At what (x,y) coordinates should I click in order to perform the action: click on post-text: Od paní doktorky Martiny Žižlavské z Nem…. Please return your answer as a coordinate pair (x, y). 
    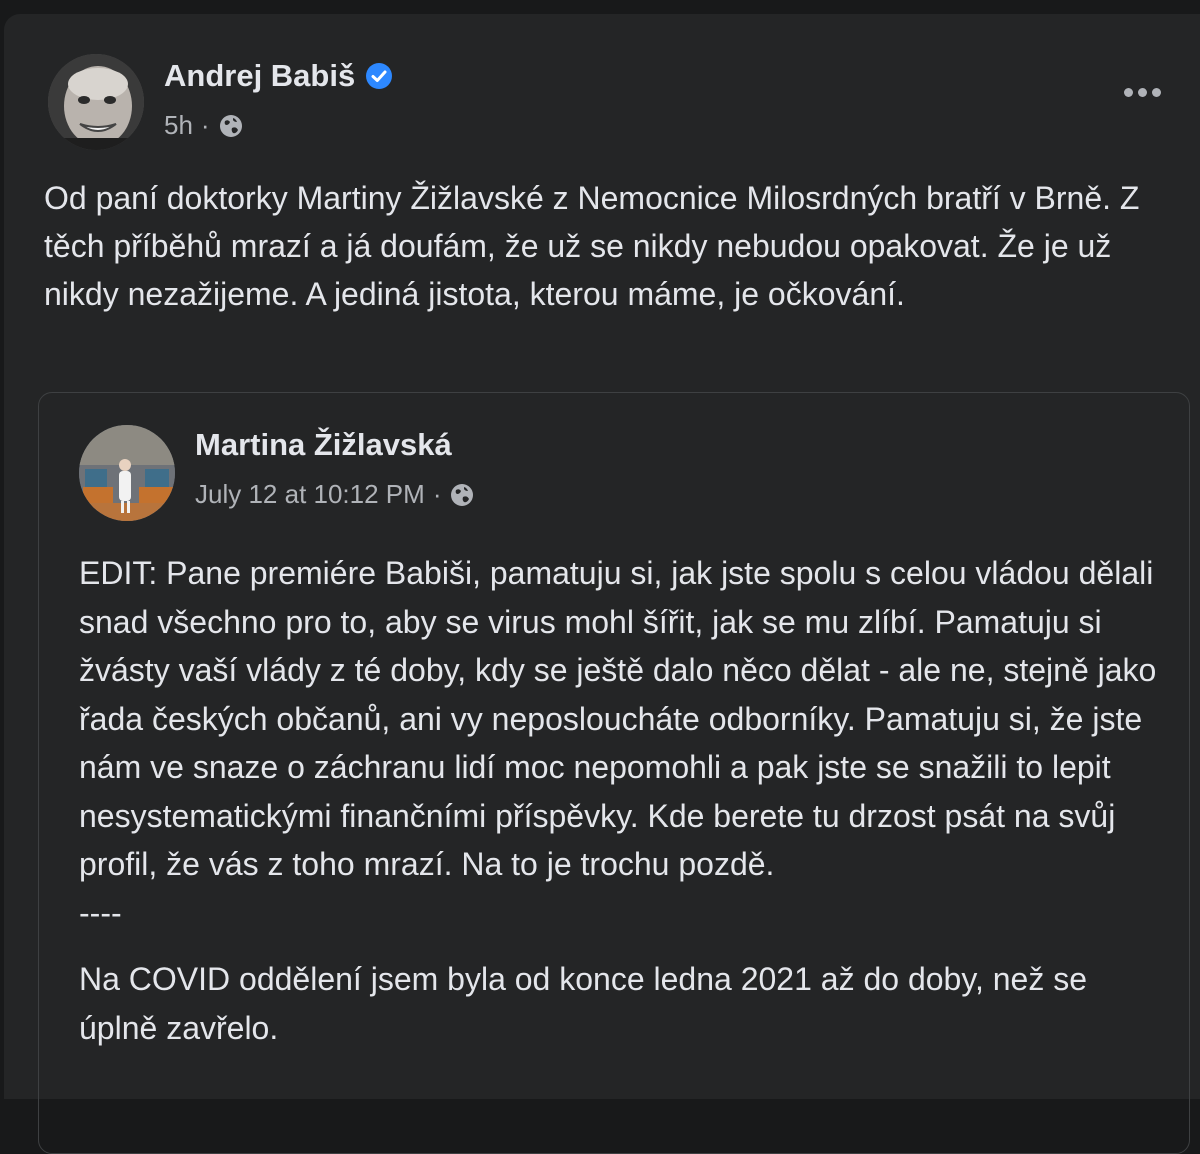
    Looking at the image, I should click on (596, 246).